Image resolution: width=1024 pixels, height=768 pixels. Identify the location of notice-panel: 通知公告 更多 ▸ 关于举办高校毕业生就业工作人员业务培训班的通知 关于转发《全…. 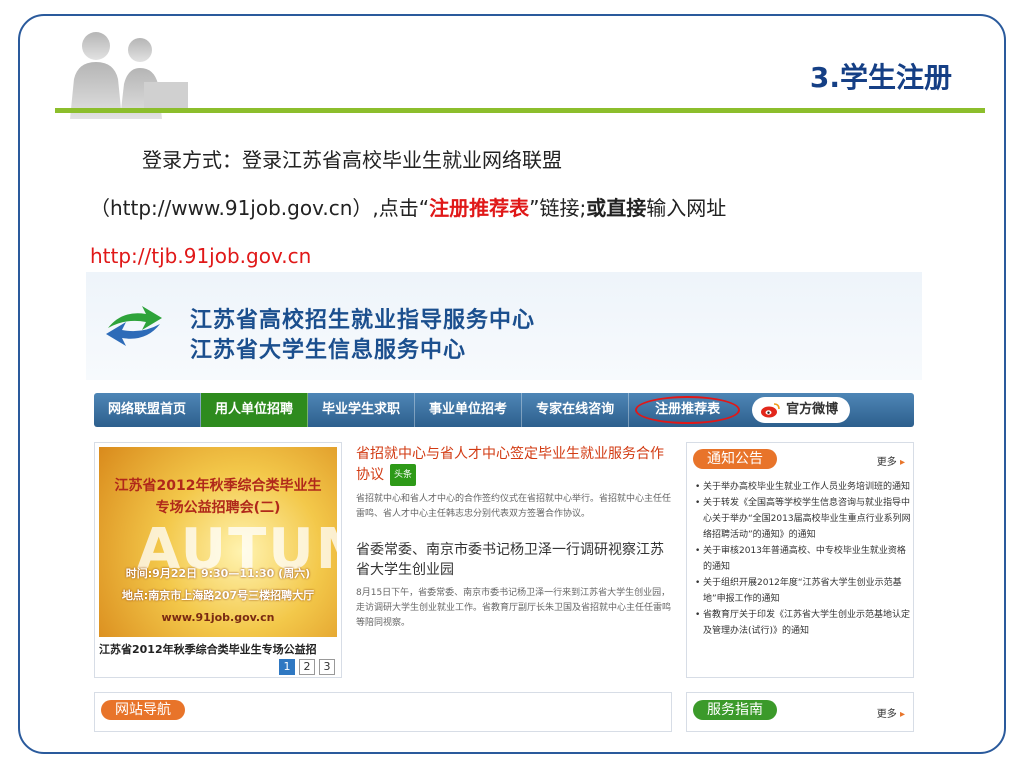
(800, 560).